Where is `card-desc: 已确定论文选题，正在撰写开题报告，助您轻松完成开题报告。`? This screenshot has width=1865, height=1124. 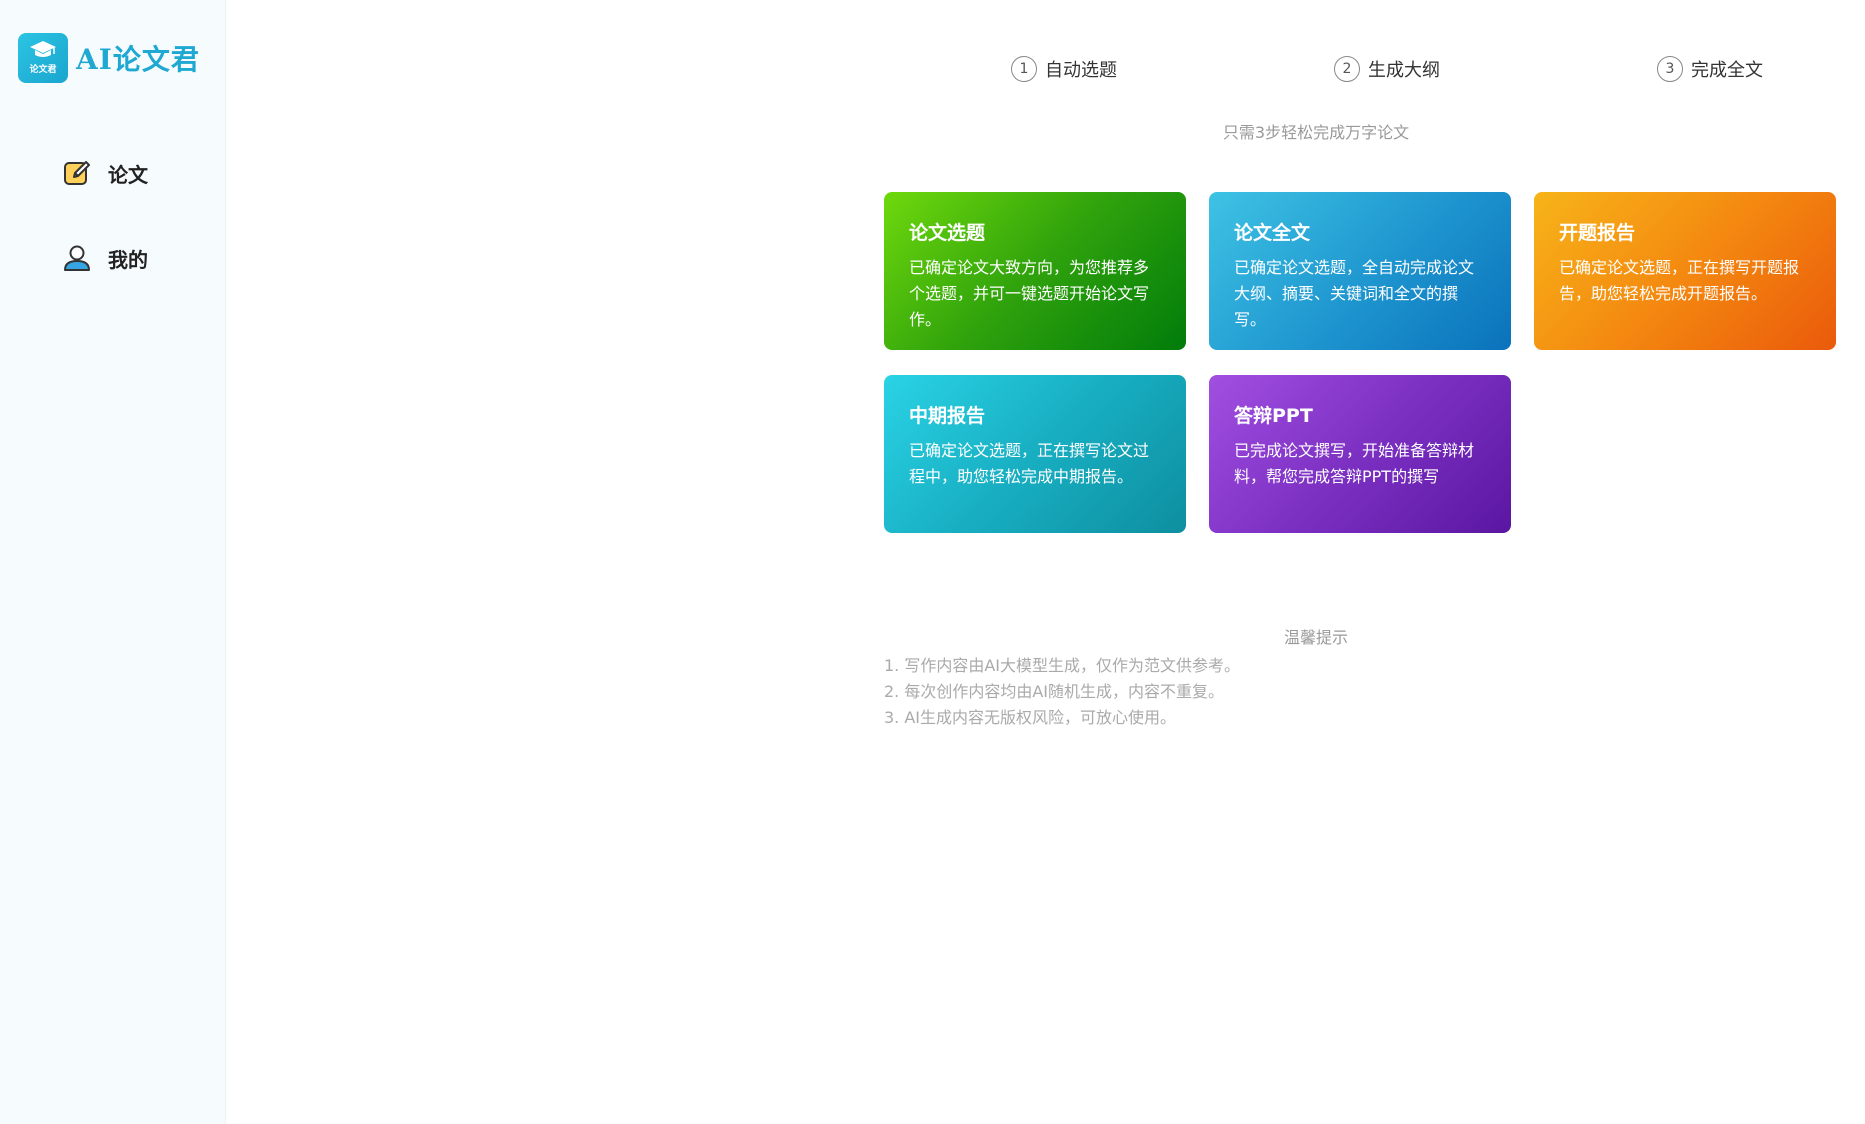
card-desc: 已确定论文选题，正在撰写开题报告，助您轻松完成开题报告。 is located at coordinates (1679, 280).